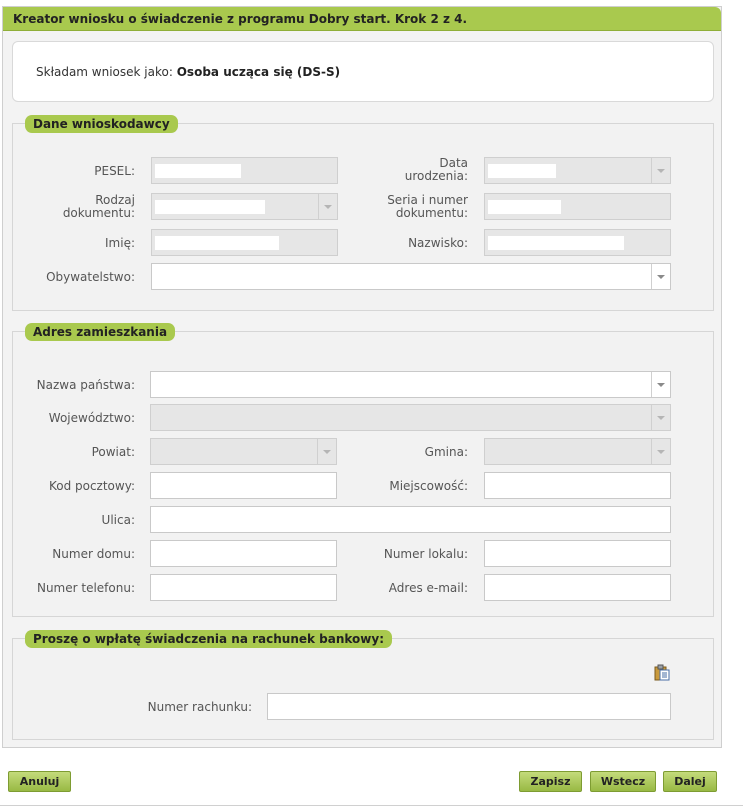  I want to click on phone-label: Numer telefonu:, so click(85, 588).